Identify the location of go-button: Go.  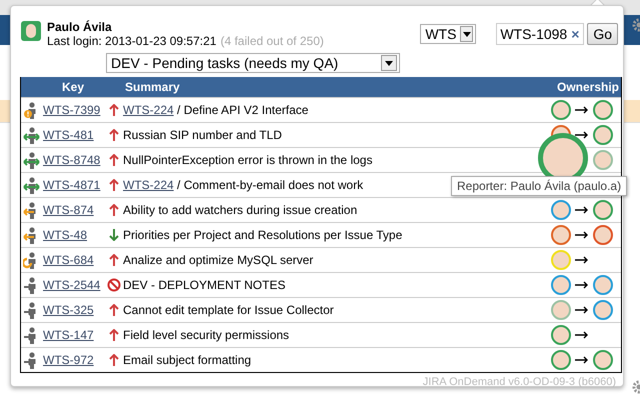
(602, 34).